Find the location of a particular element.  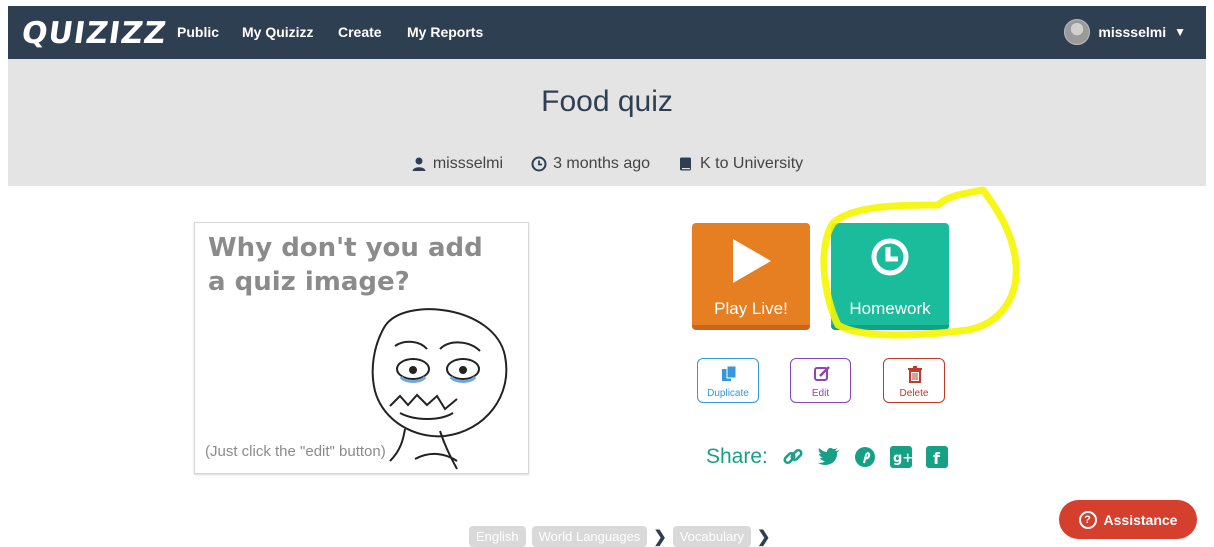

assistance-button: ? Assistance is located at coordinates (1128, 519).